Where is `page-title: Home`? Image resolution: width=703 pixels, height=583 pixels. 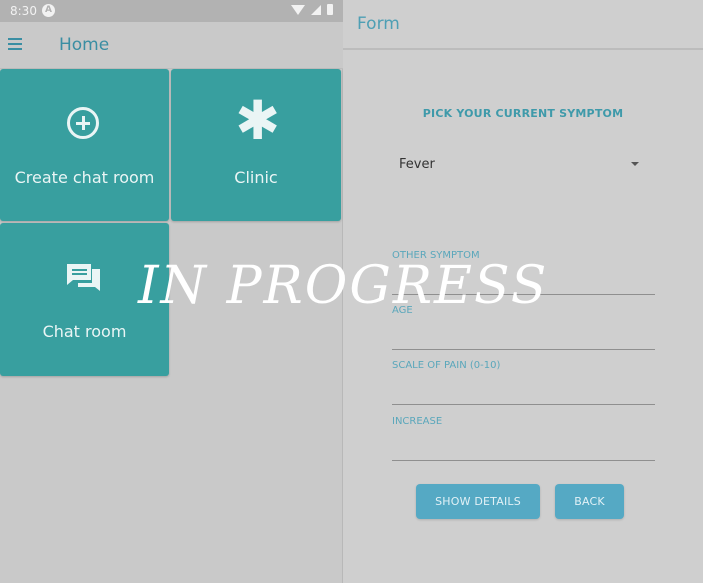 page-title: Home is located at coordinates (84, 45).